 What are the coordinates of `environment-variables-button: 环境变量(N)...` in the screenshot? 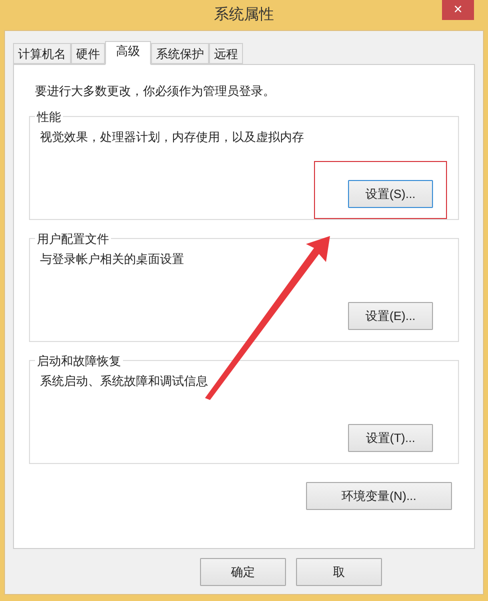 It's located at (379, 496).